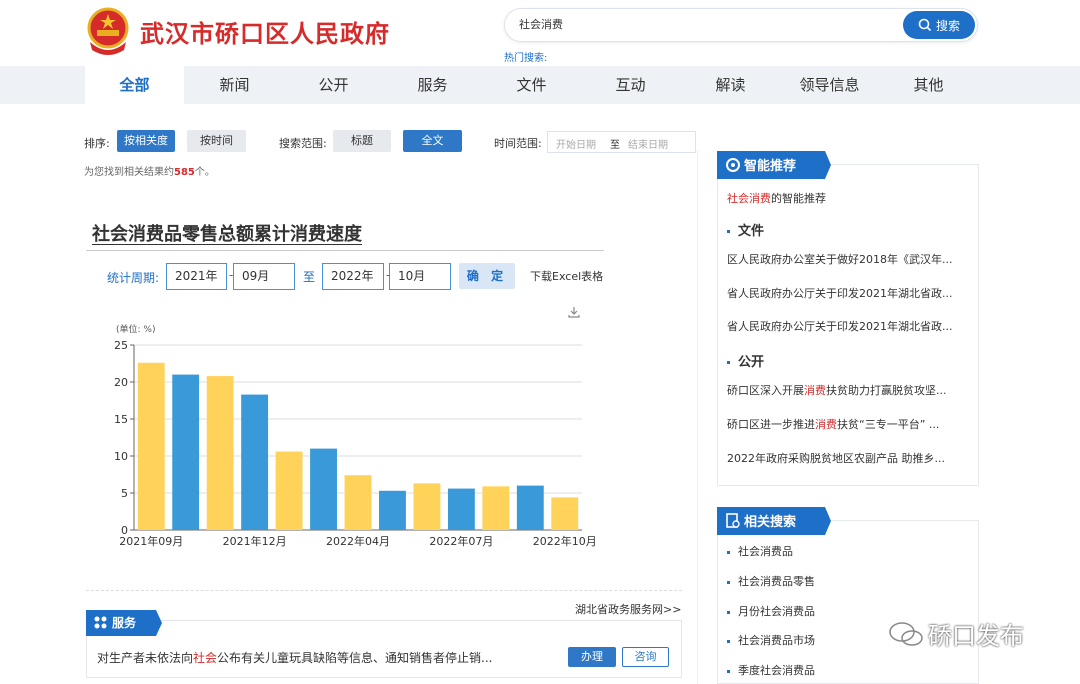 This screenshot has width=1080, height=684. What do you see at coordinates (592, 657) in the screenshot?
I see `handle-button: 办理` at bounding box center [592, 657].